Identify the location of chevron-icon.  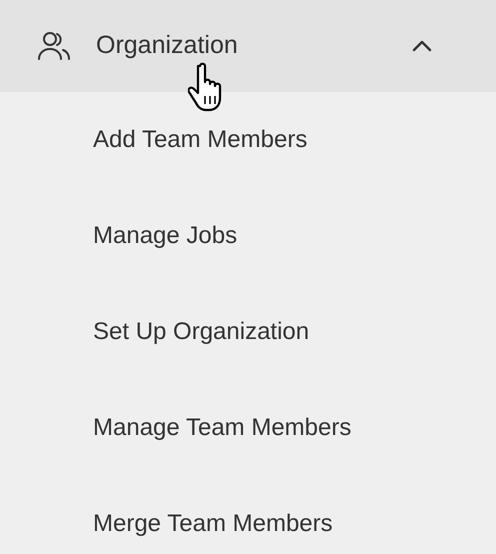
(422, 46).